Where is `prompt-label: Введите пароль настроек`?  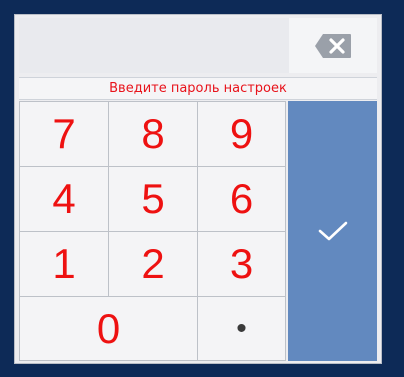 prompt-label: Введите пароль настроек is located at coordinates (198, 88).